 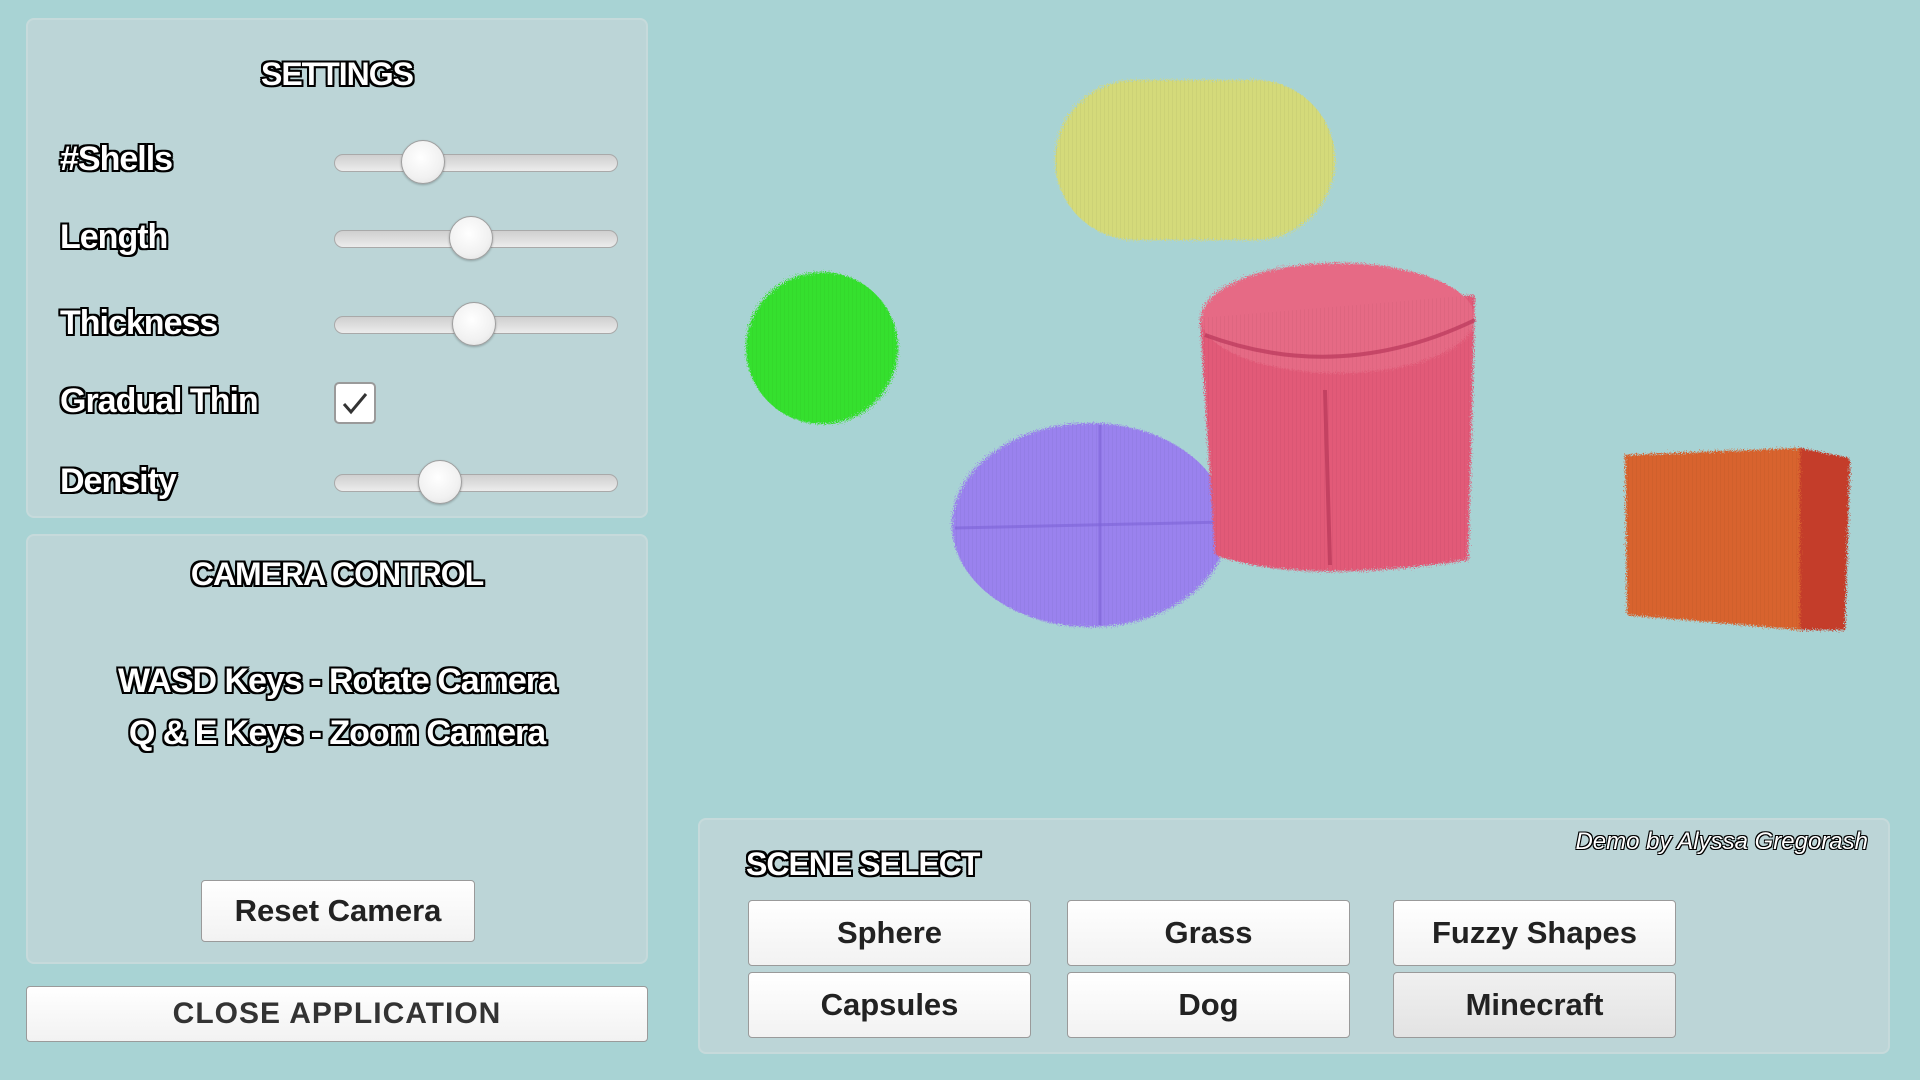 I want to click on scene-button-dog: Dog, so click(x=1208, y=1005).